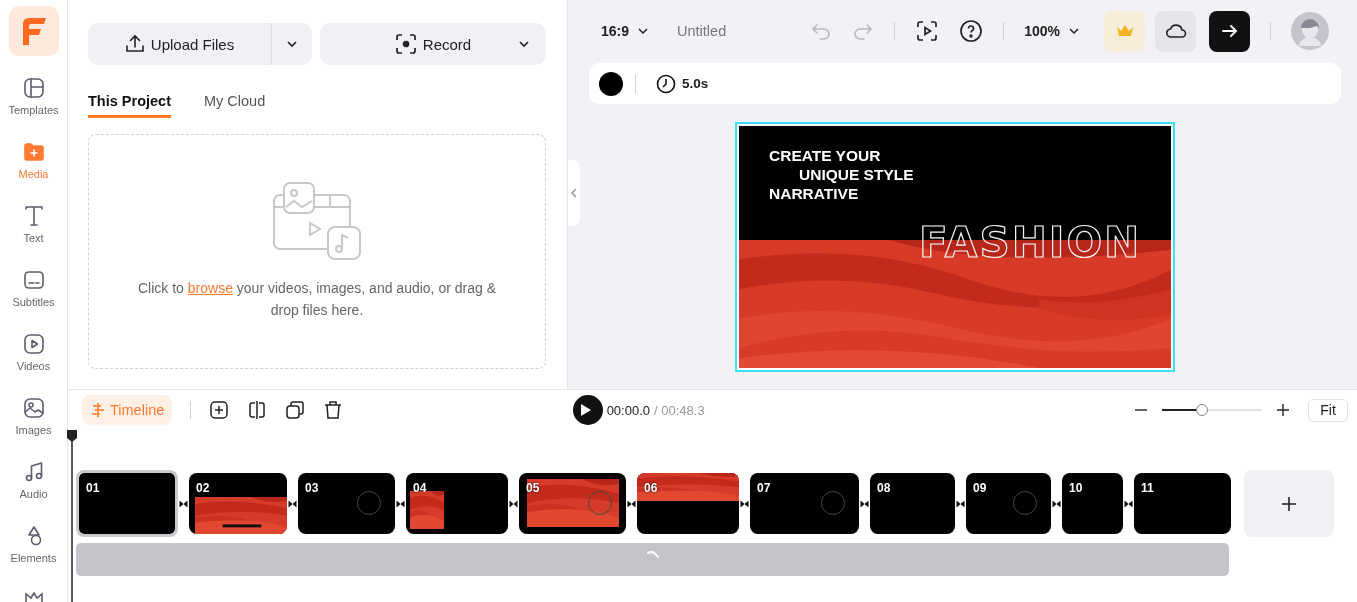  Describe the element at coordinates (333, 410) in the screenshot. I see `delete-icon` at that location.